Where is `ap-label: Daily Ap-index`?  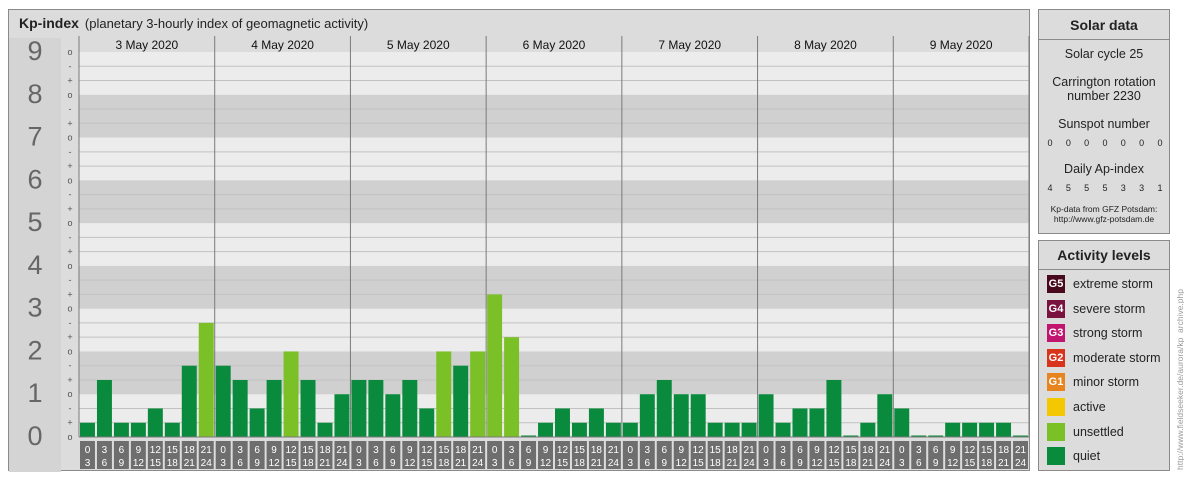 ap-label: Daily Ap-index is located at coordinates (1104, 169).